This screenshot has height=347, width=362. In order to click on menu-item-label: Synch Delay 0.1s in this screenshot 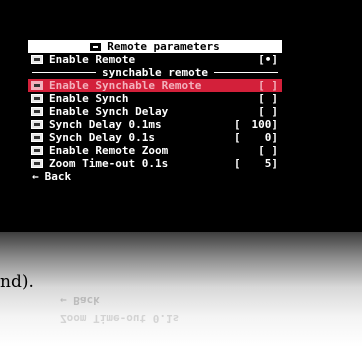, I will do `click(102, 137)`.